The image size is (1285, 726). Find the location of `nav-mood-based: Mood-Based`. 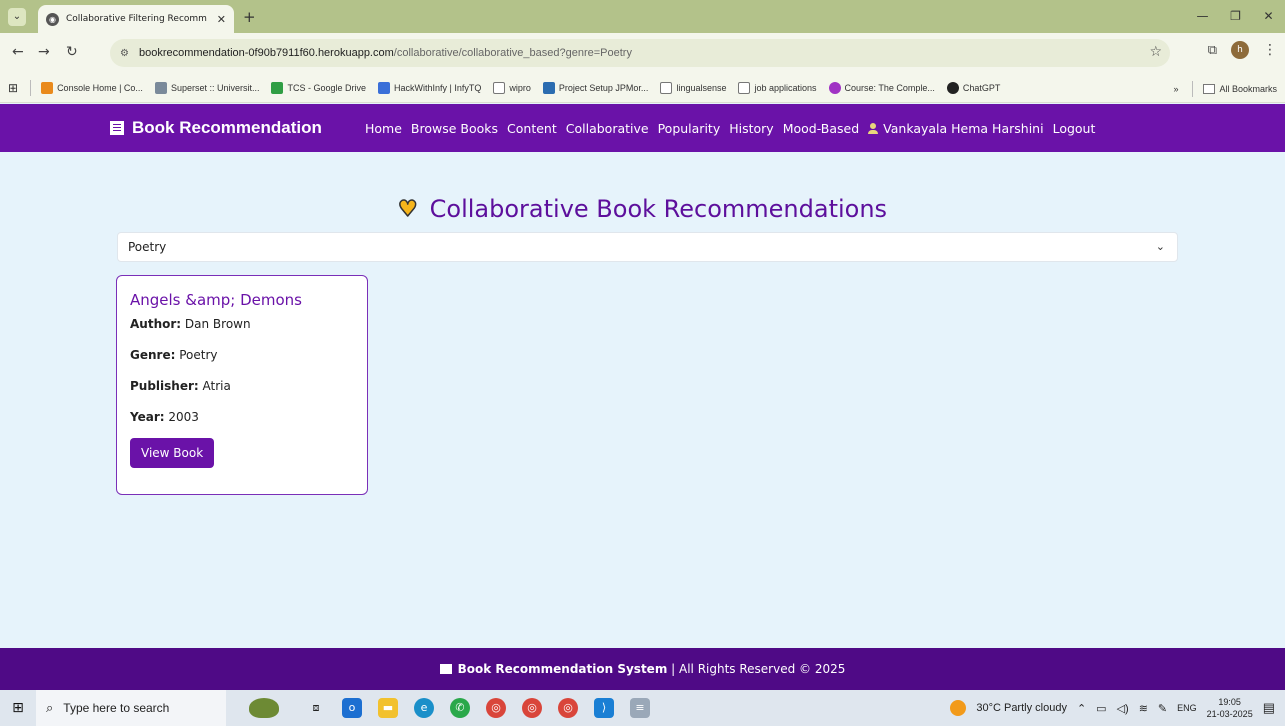

nav-mood-based: Mood-Based is located at coordinates (821, 128).